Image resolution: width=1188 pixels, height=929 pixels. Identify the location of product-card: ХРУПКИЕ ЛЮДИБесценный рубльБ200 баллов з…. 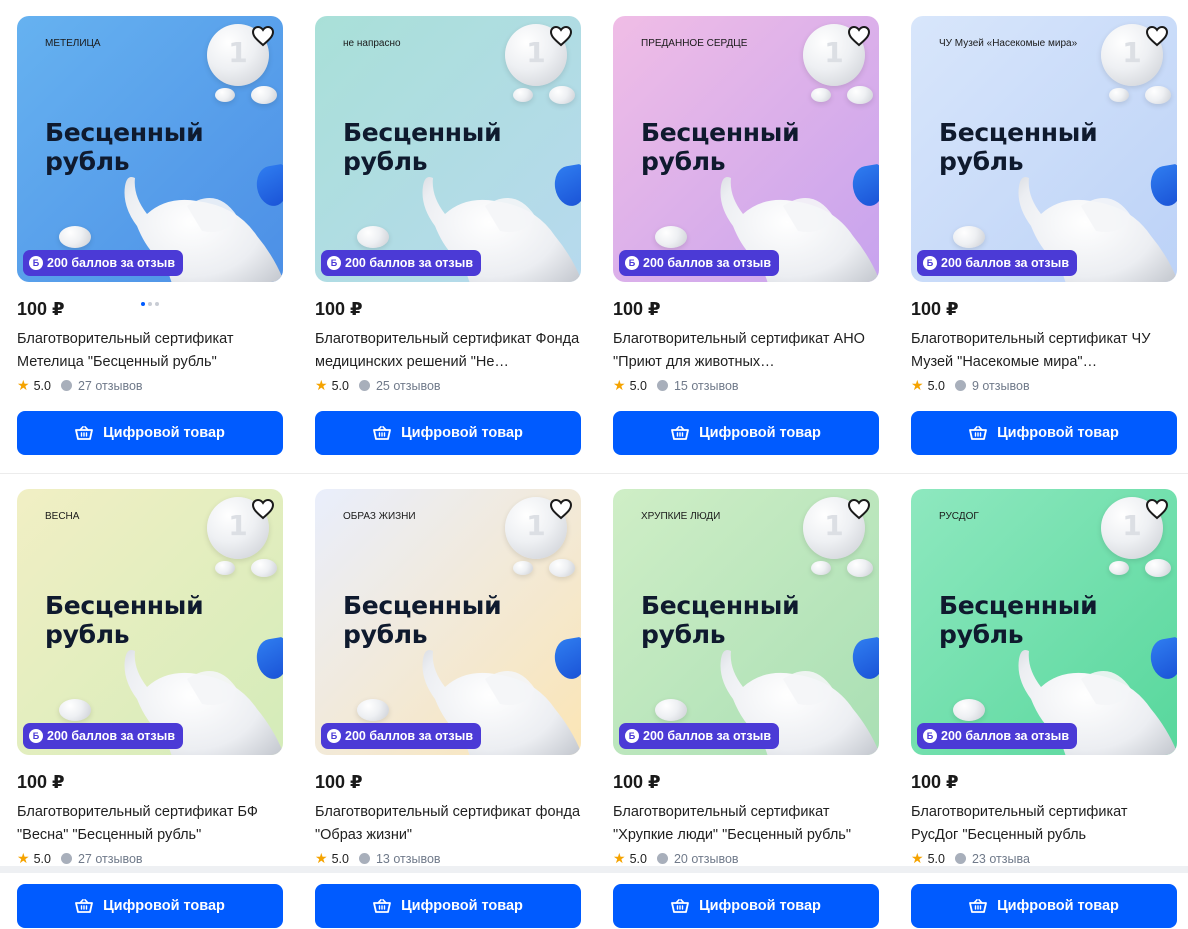
(746, 709).